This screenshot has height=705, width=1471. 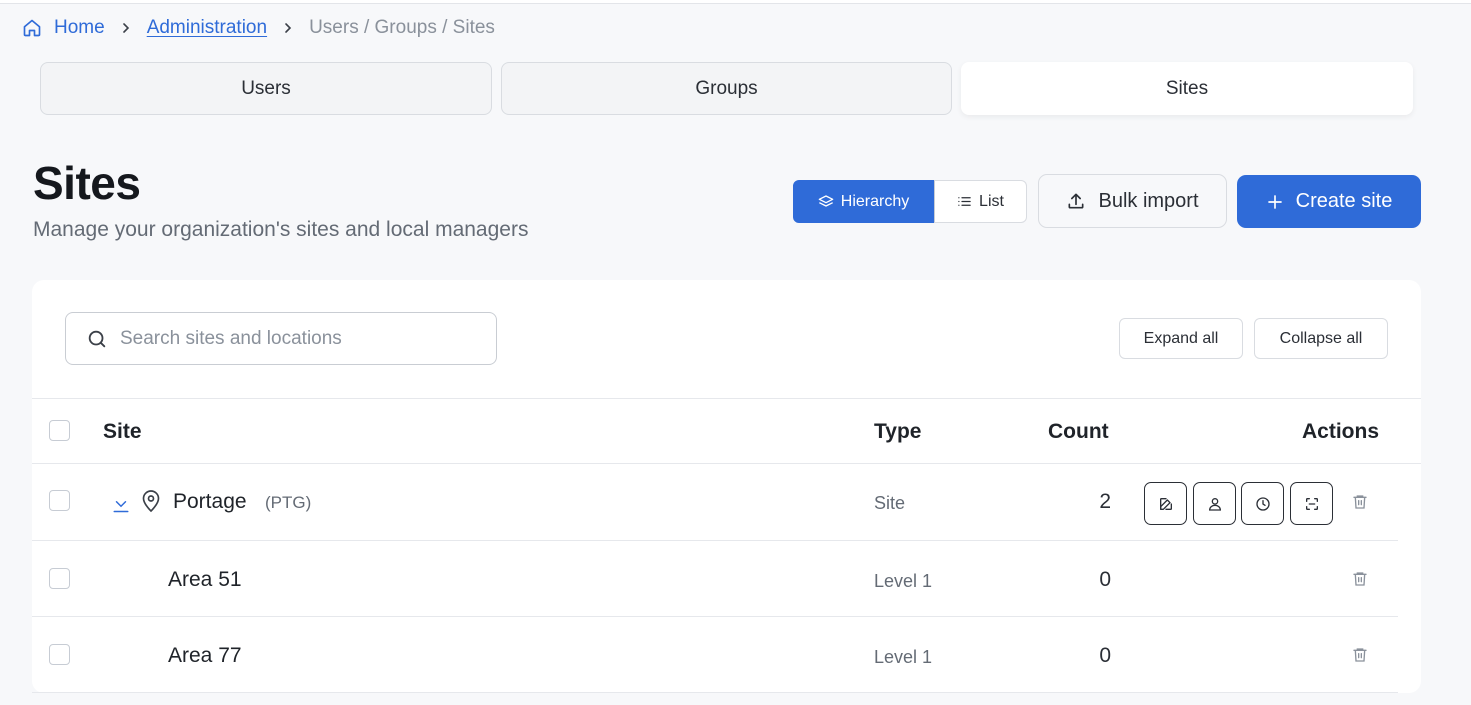 What do you see at coordinates (32, 28) in the screenshot?
I see `home-icon` at bounding box center [32, 28].